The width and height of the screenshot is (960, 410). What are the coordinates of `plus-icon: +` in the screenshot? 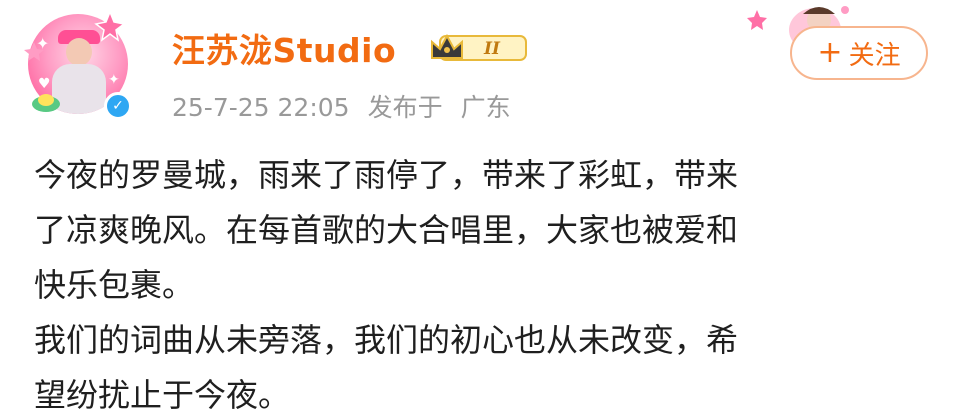 It's located at (830, 52).